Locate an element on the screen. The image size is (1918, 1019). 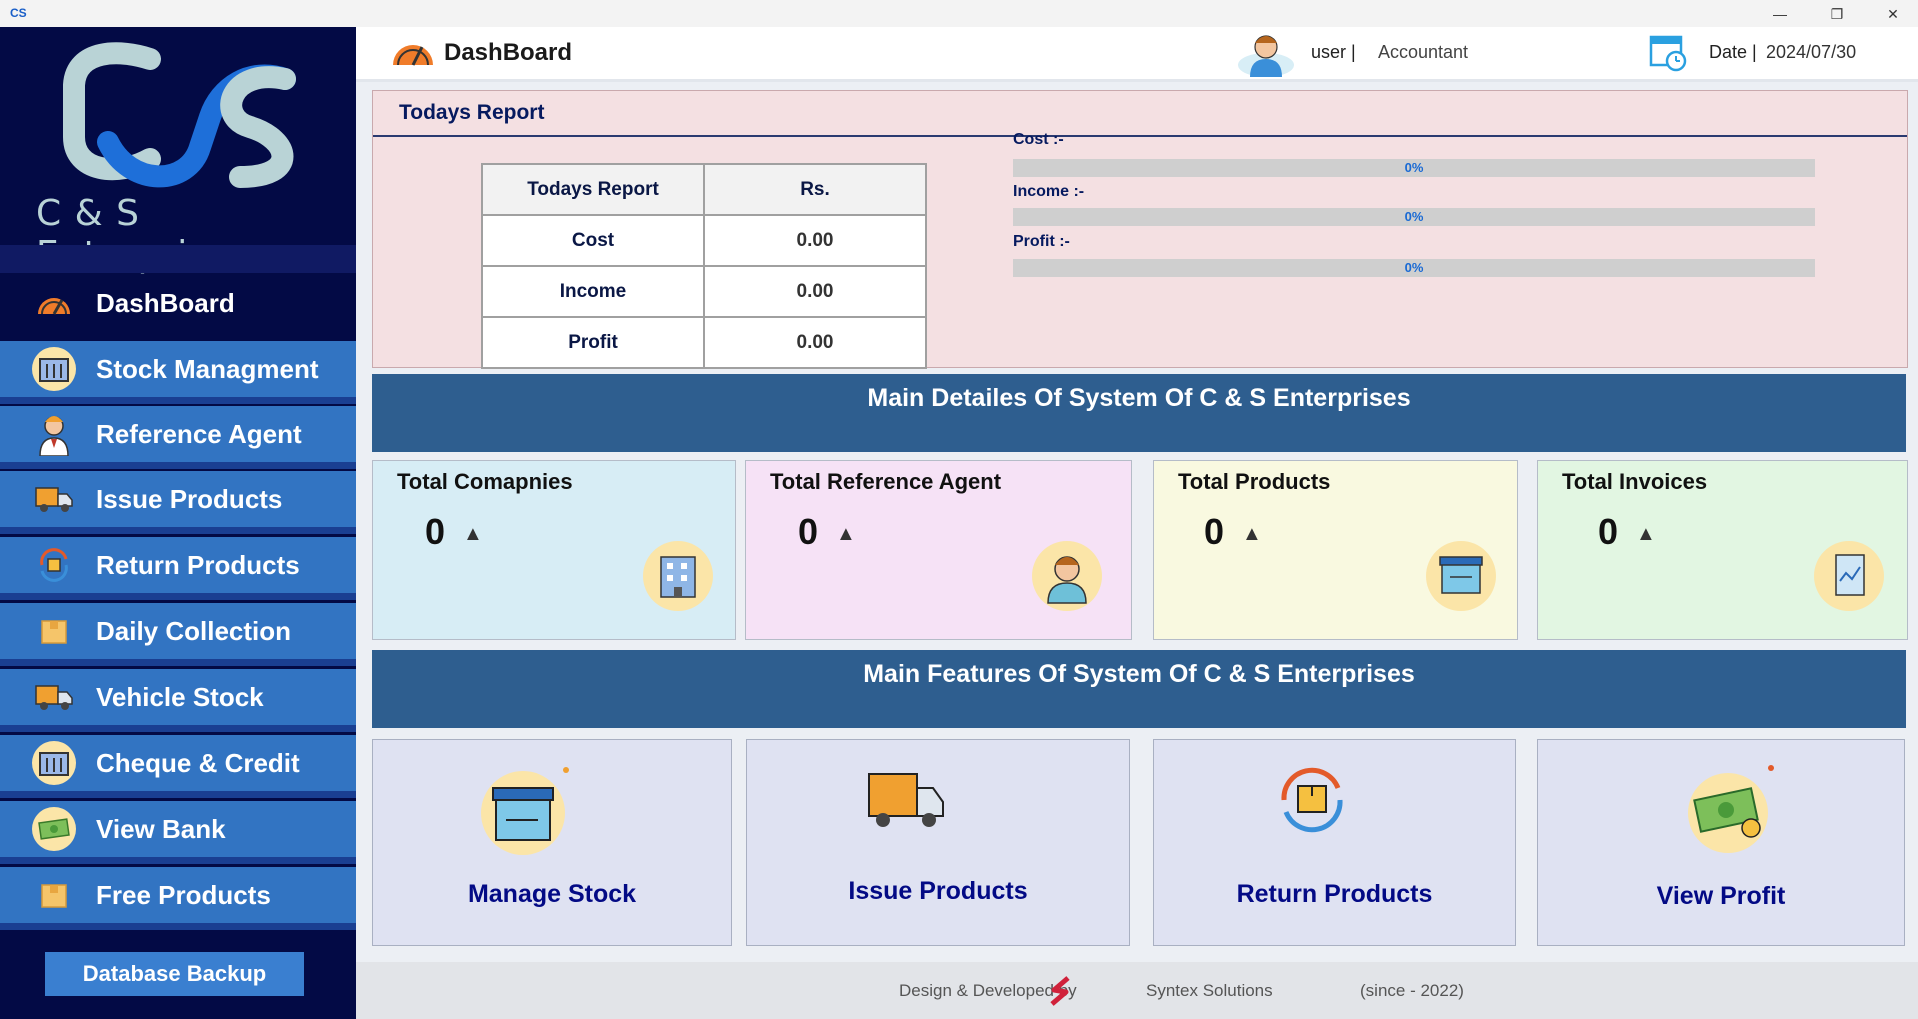
stat-card-companies: Total Comapnies 0 ▲ is located at coordinates (554, 550).